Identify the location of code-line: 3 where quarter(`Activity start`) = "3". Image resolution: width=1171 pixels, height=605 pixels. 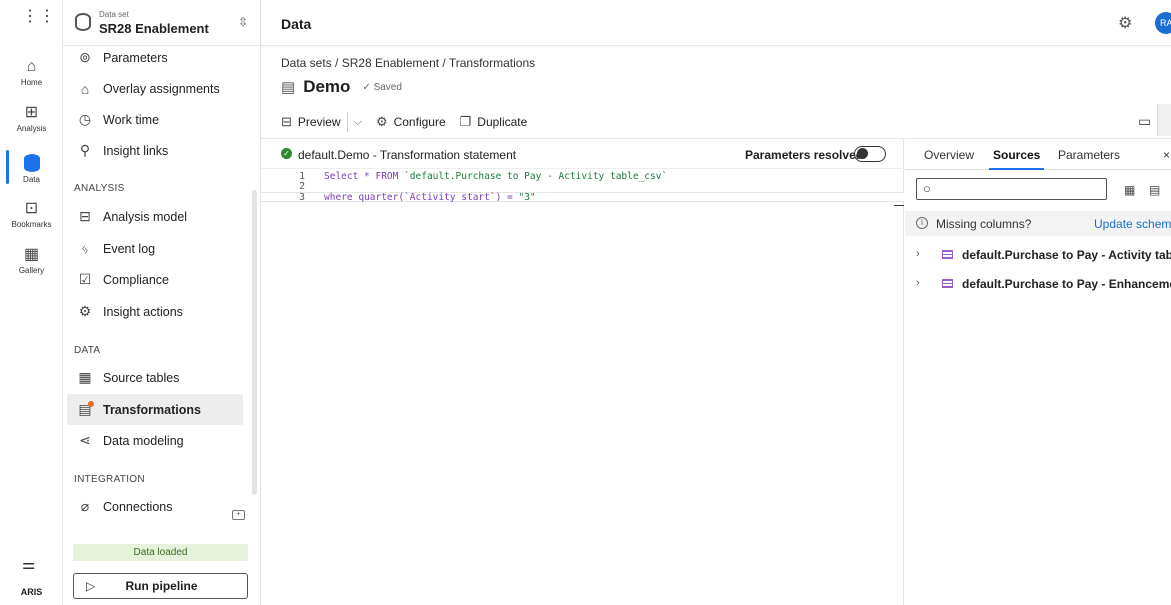
(582, 197).